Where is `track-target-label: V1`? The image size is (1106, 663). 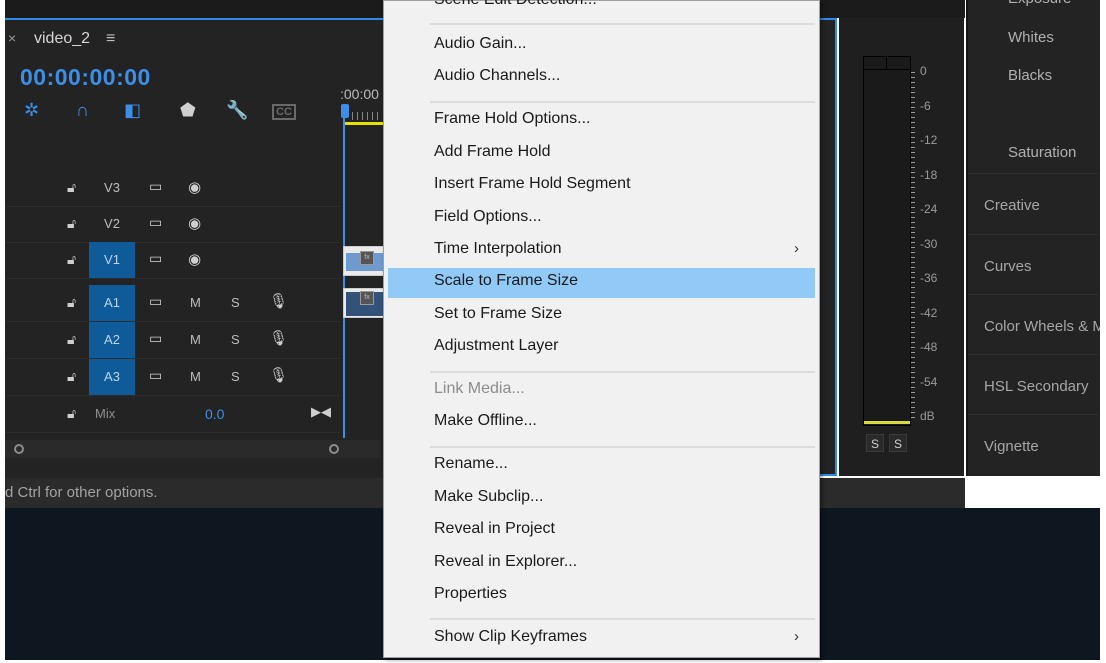
track-target-label: V1 is located at coordinates (112, 260).